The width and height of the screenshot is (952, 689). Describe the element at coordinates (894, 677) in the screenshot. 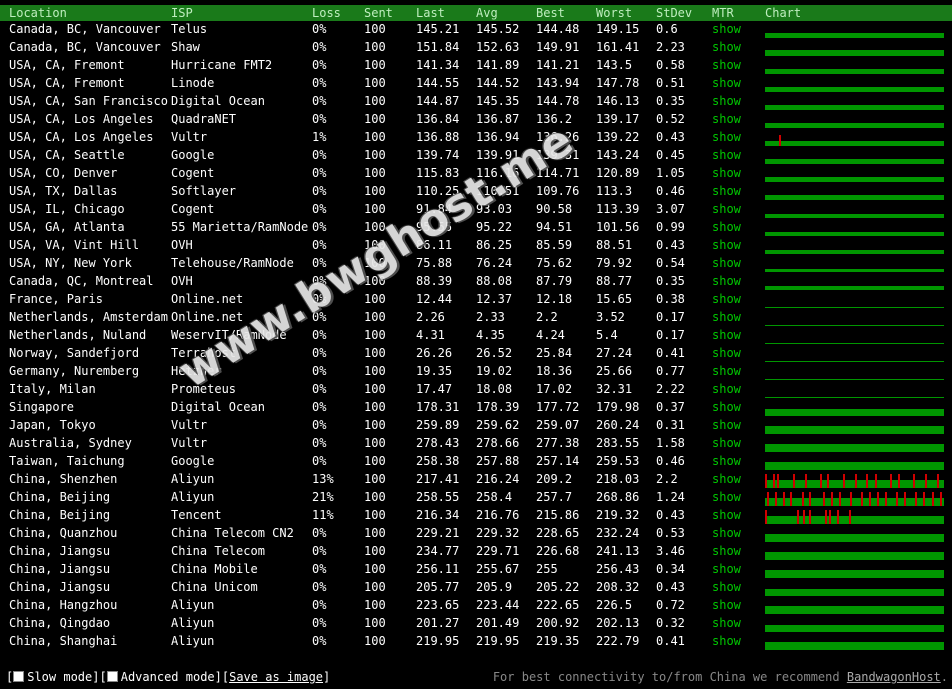

I see `bandwagonhost-link: BandwagonHost` at that location.